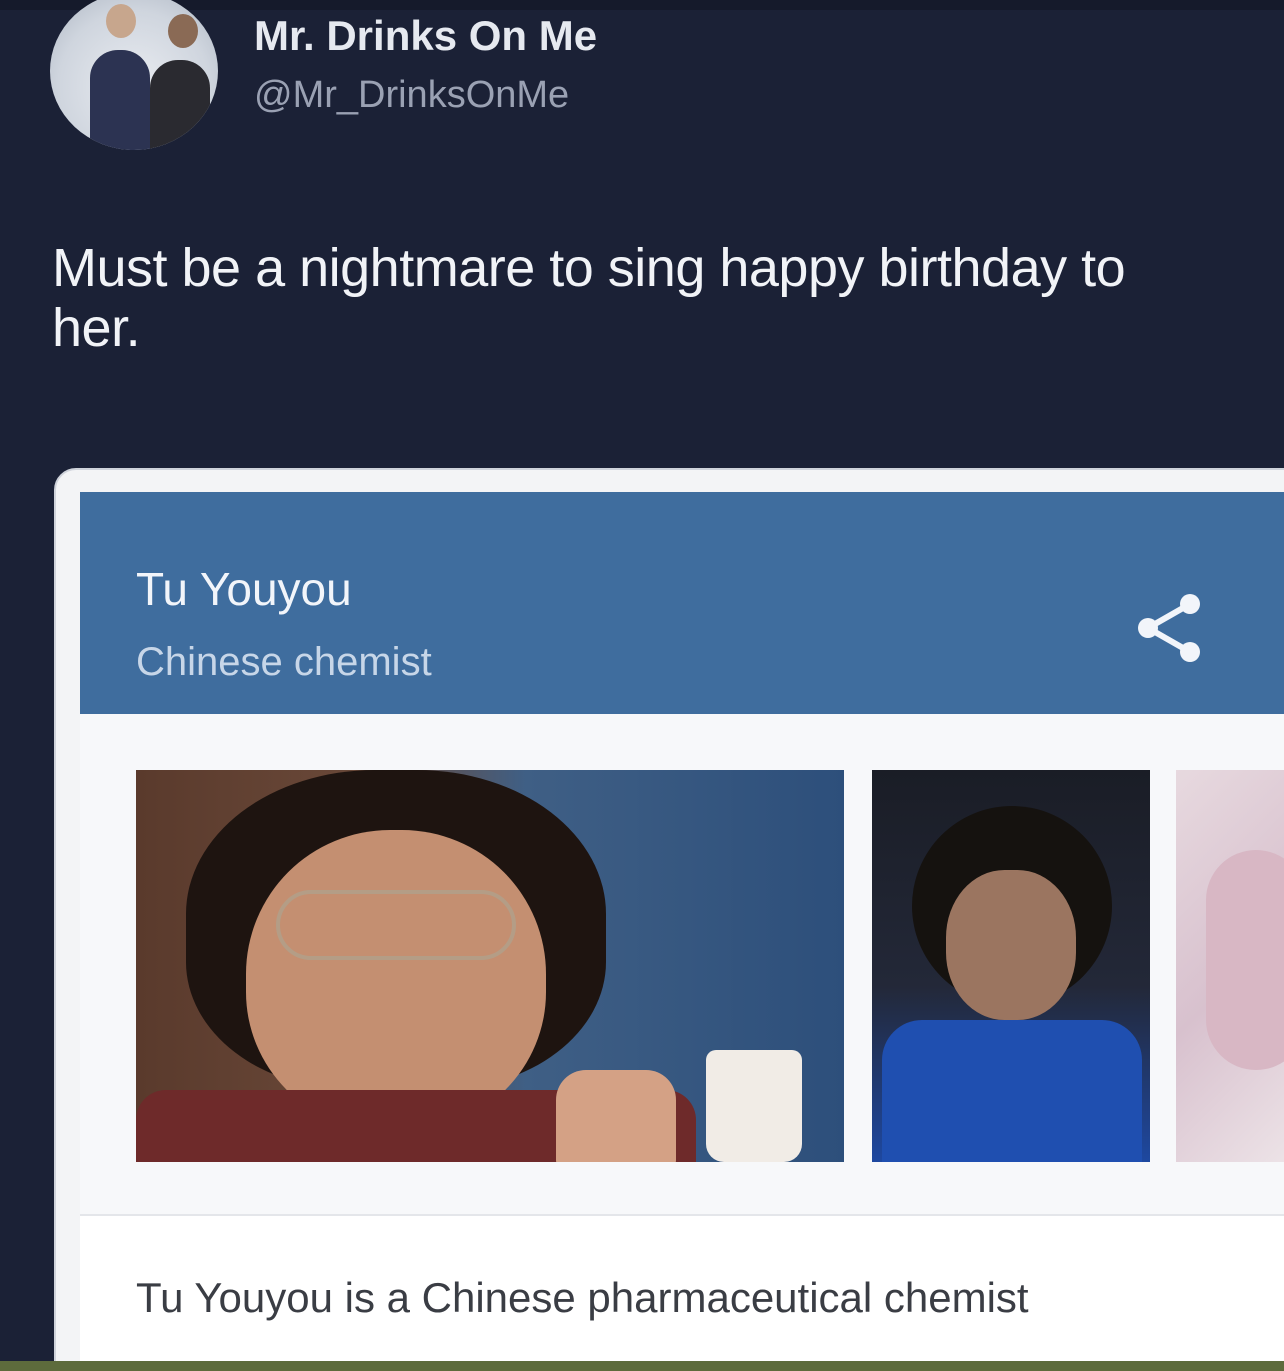 This screenshot has width=1284, height=1371. What do you see at coordinates (425, 36) in the screenshot?
I see `display-name: Mr. Drinks On Me` at bounding box center [425, 36].